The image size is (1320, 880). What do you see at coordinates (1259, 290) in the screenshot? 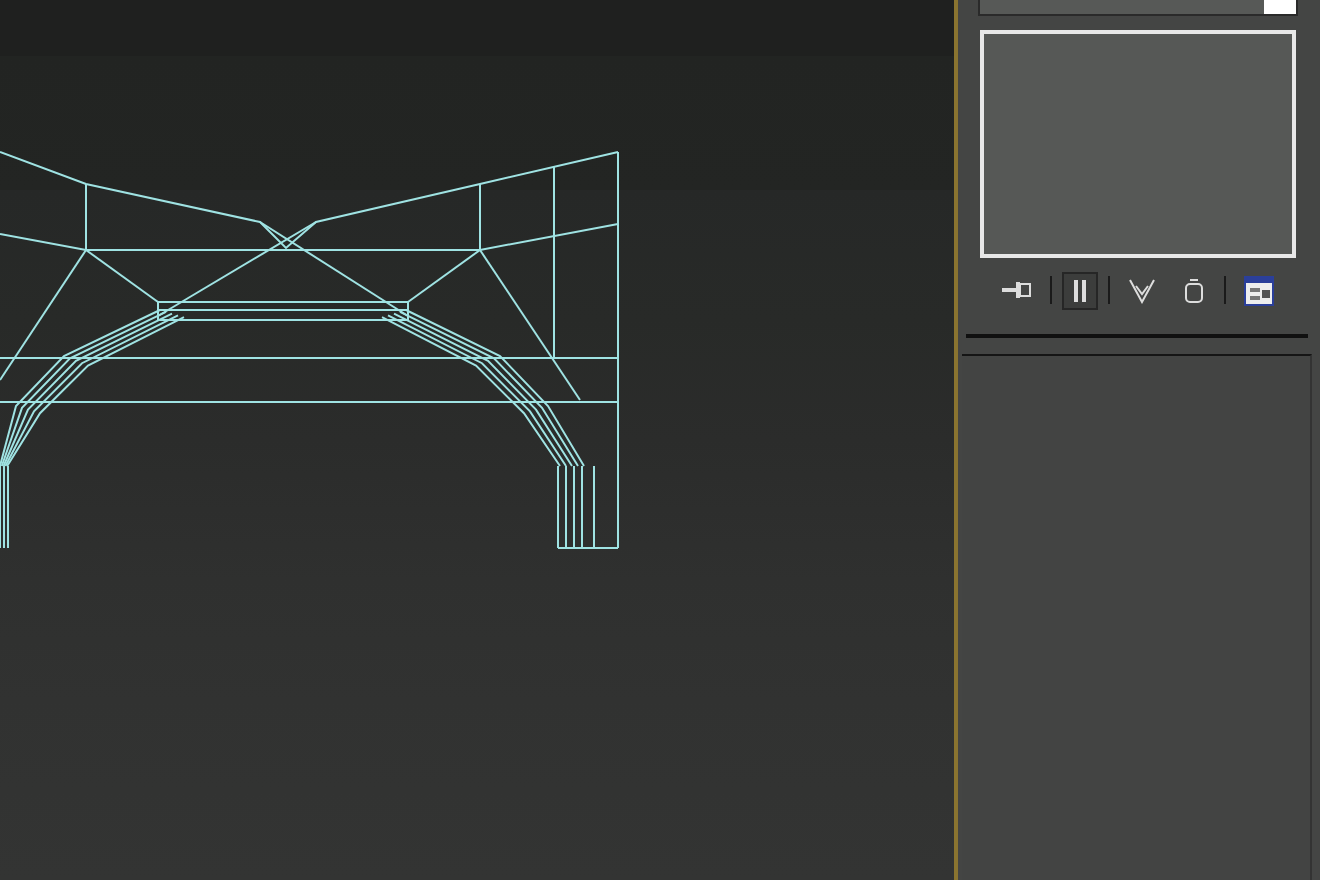
I see `configure-window-icon` at bounding box center [1259, 290].